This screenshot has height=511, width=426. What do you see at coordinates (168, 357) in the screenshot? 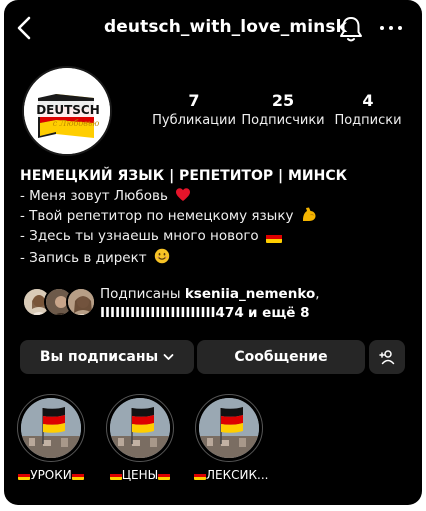
I see `chevron-down-icon` at bounding box center [168, 357].